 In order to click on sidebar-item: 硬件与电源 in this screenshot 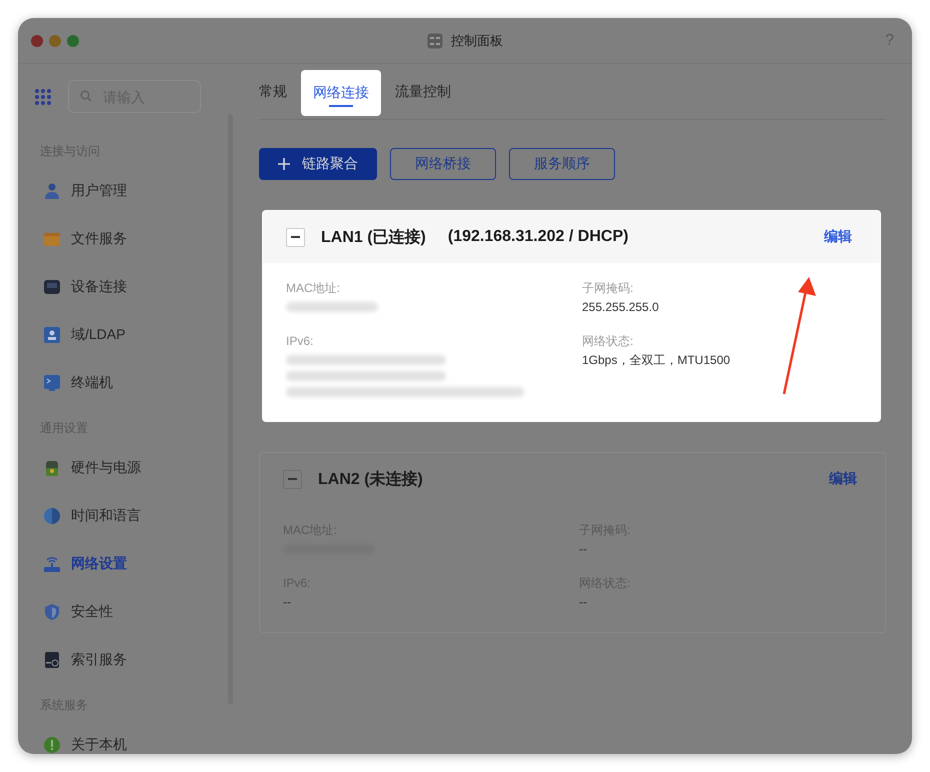, I will do `click(129, 468)`.